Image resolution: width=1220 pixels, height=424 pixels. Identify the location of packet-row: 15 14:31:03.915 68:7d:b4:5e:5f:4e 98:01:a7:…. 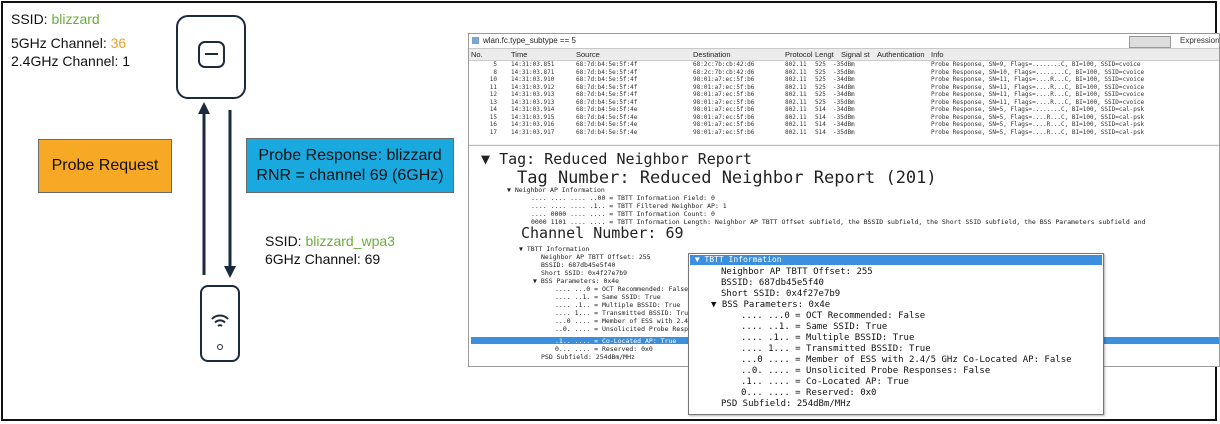
(844, 118).